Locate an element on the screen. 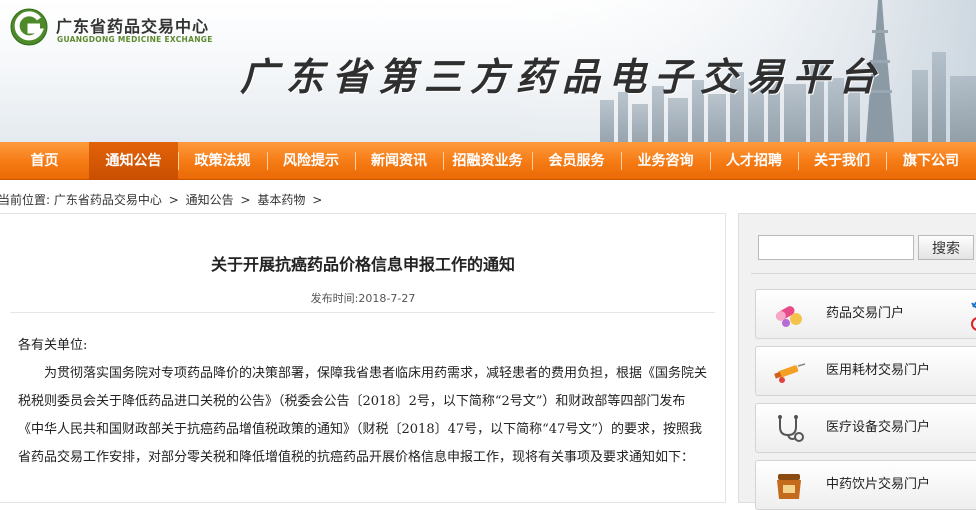 The width and height of the screenshot is (976, 510). portal-label: 医疗设备交易门户 is located at coordinates (878, 427).